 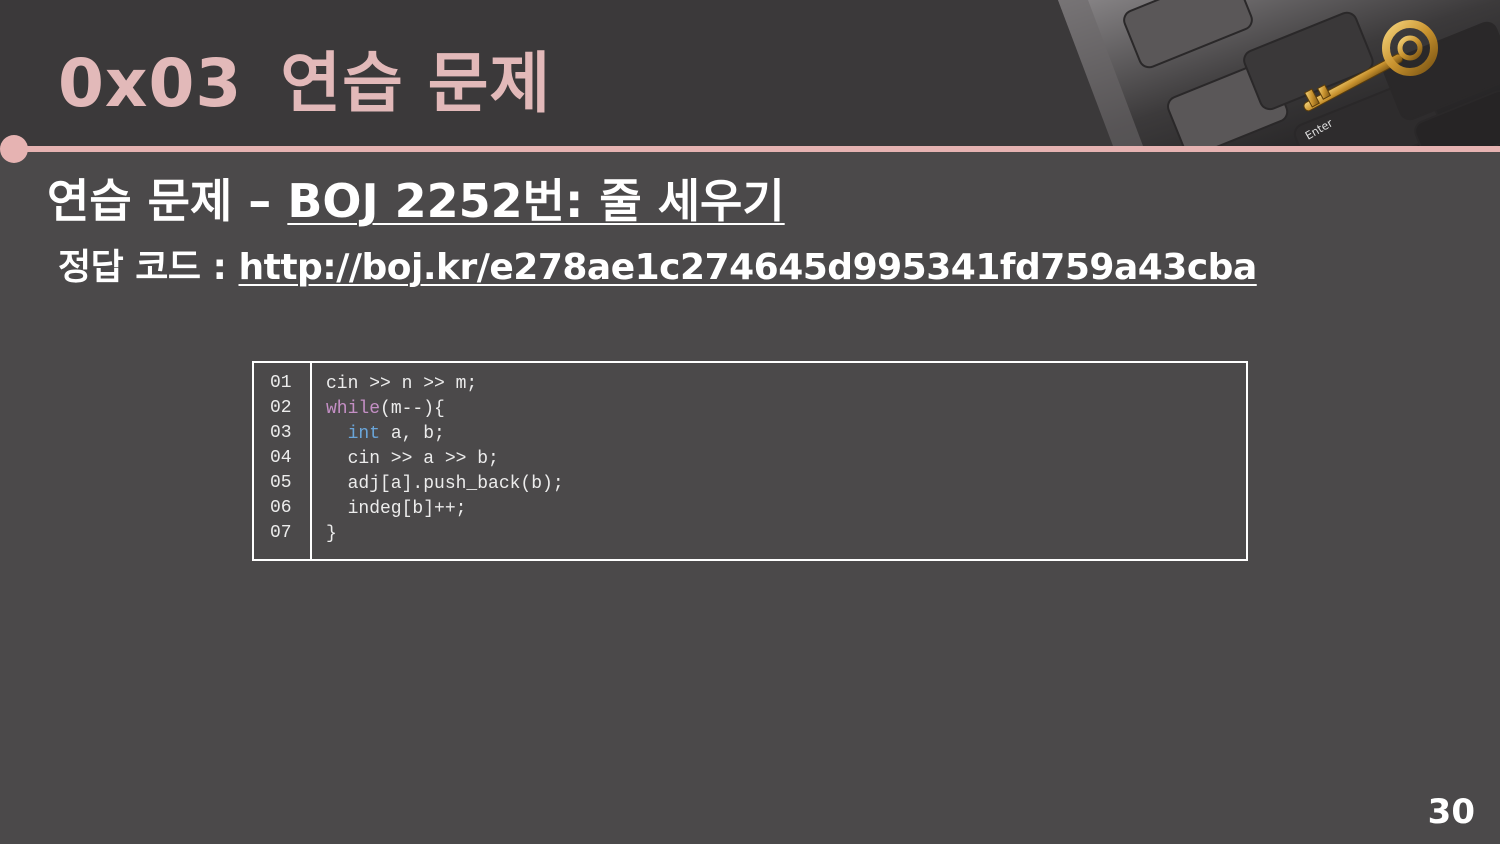 What do you see at coordinates (402, 384) in the screenshot?
I see `code-line: cin >> n >> m;` at bounding box center [402, 384].